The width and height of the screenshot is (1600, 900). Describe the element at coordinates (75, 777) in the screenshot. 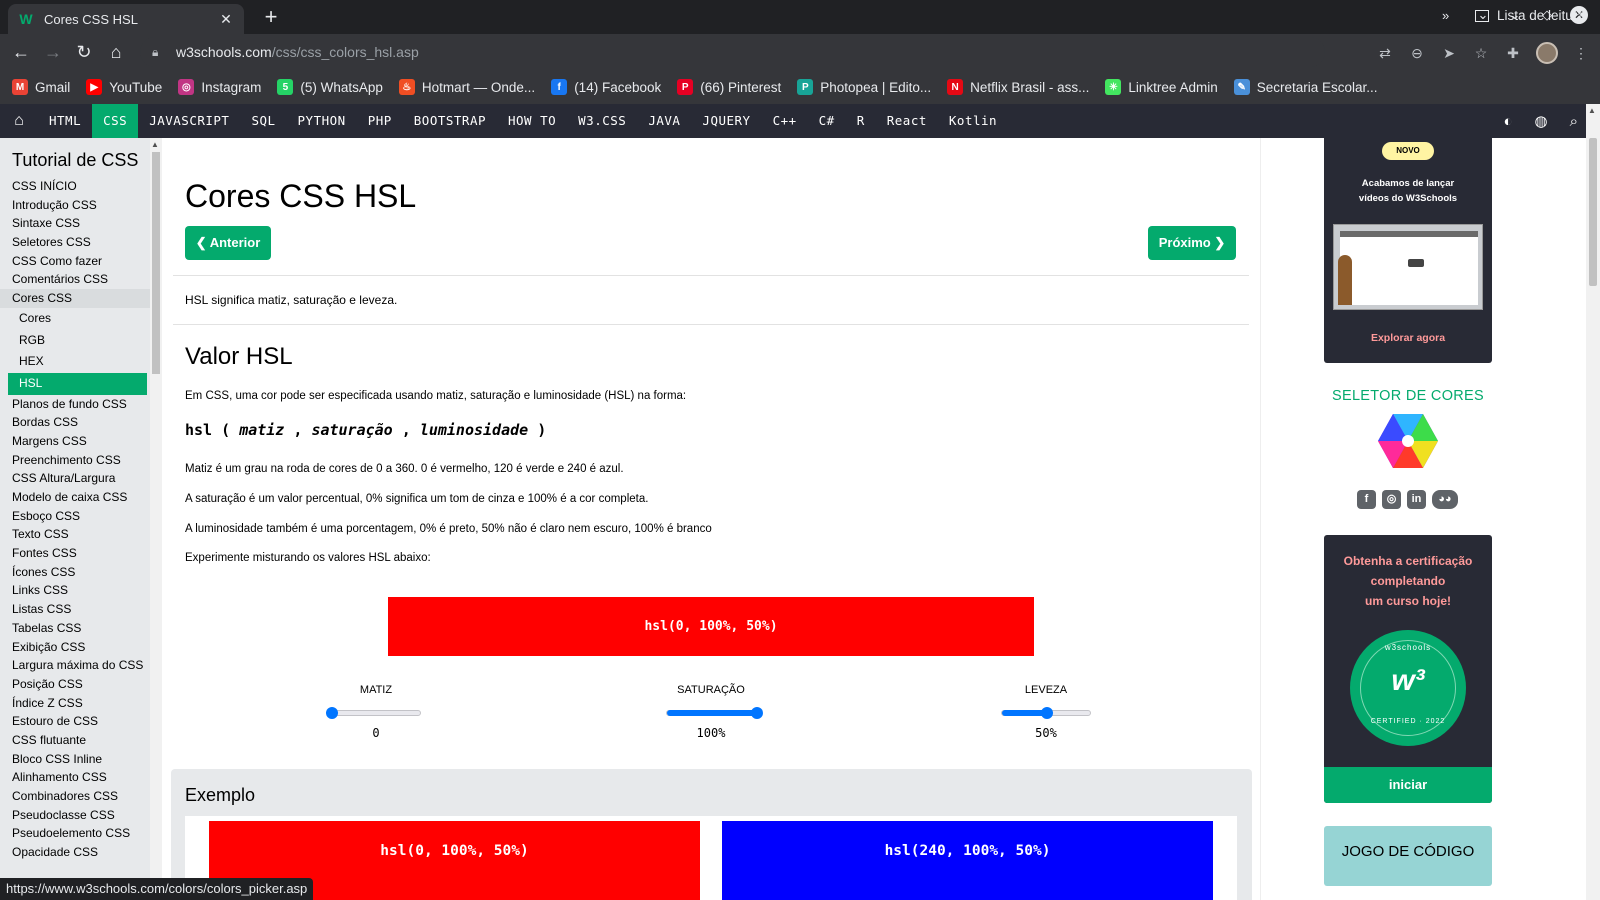

I see `sidebar-item: Alinhamento CSS` at that location.